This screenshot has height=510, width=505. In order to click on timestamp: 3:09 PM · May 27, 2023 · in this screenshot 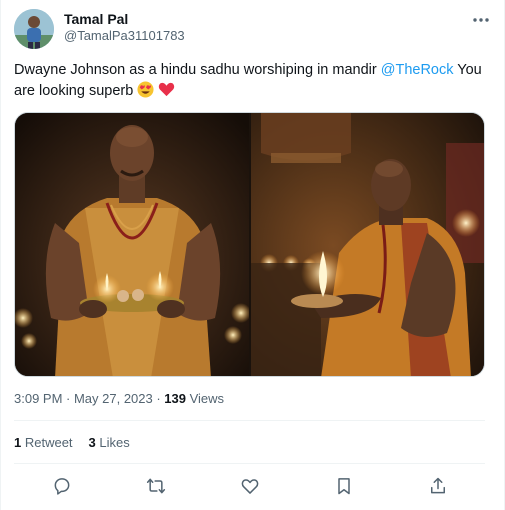, I will do `click(89, 398)`.